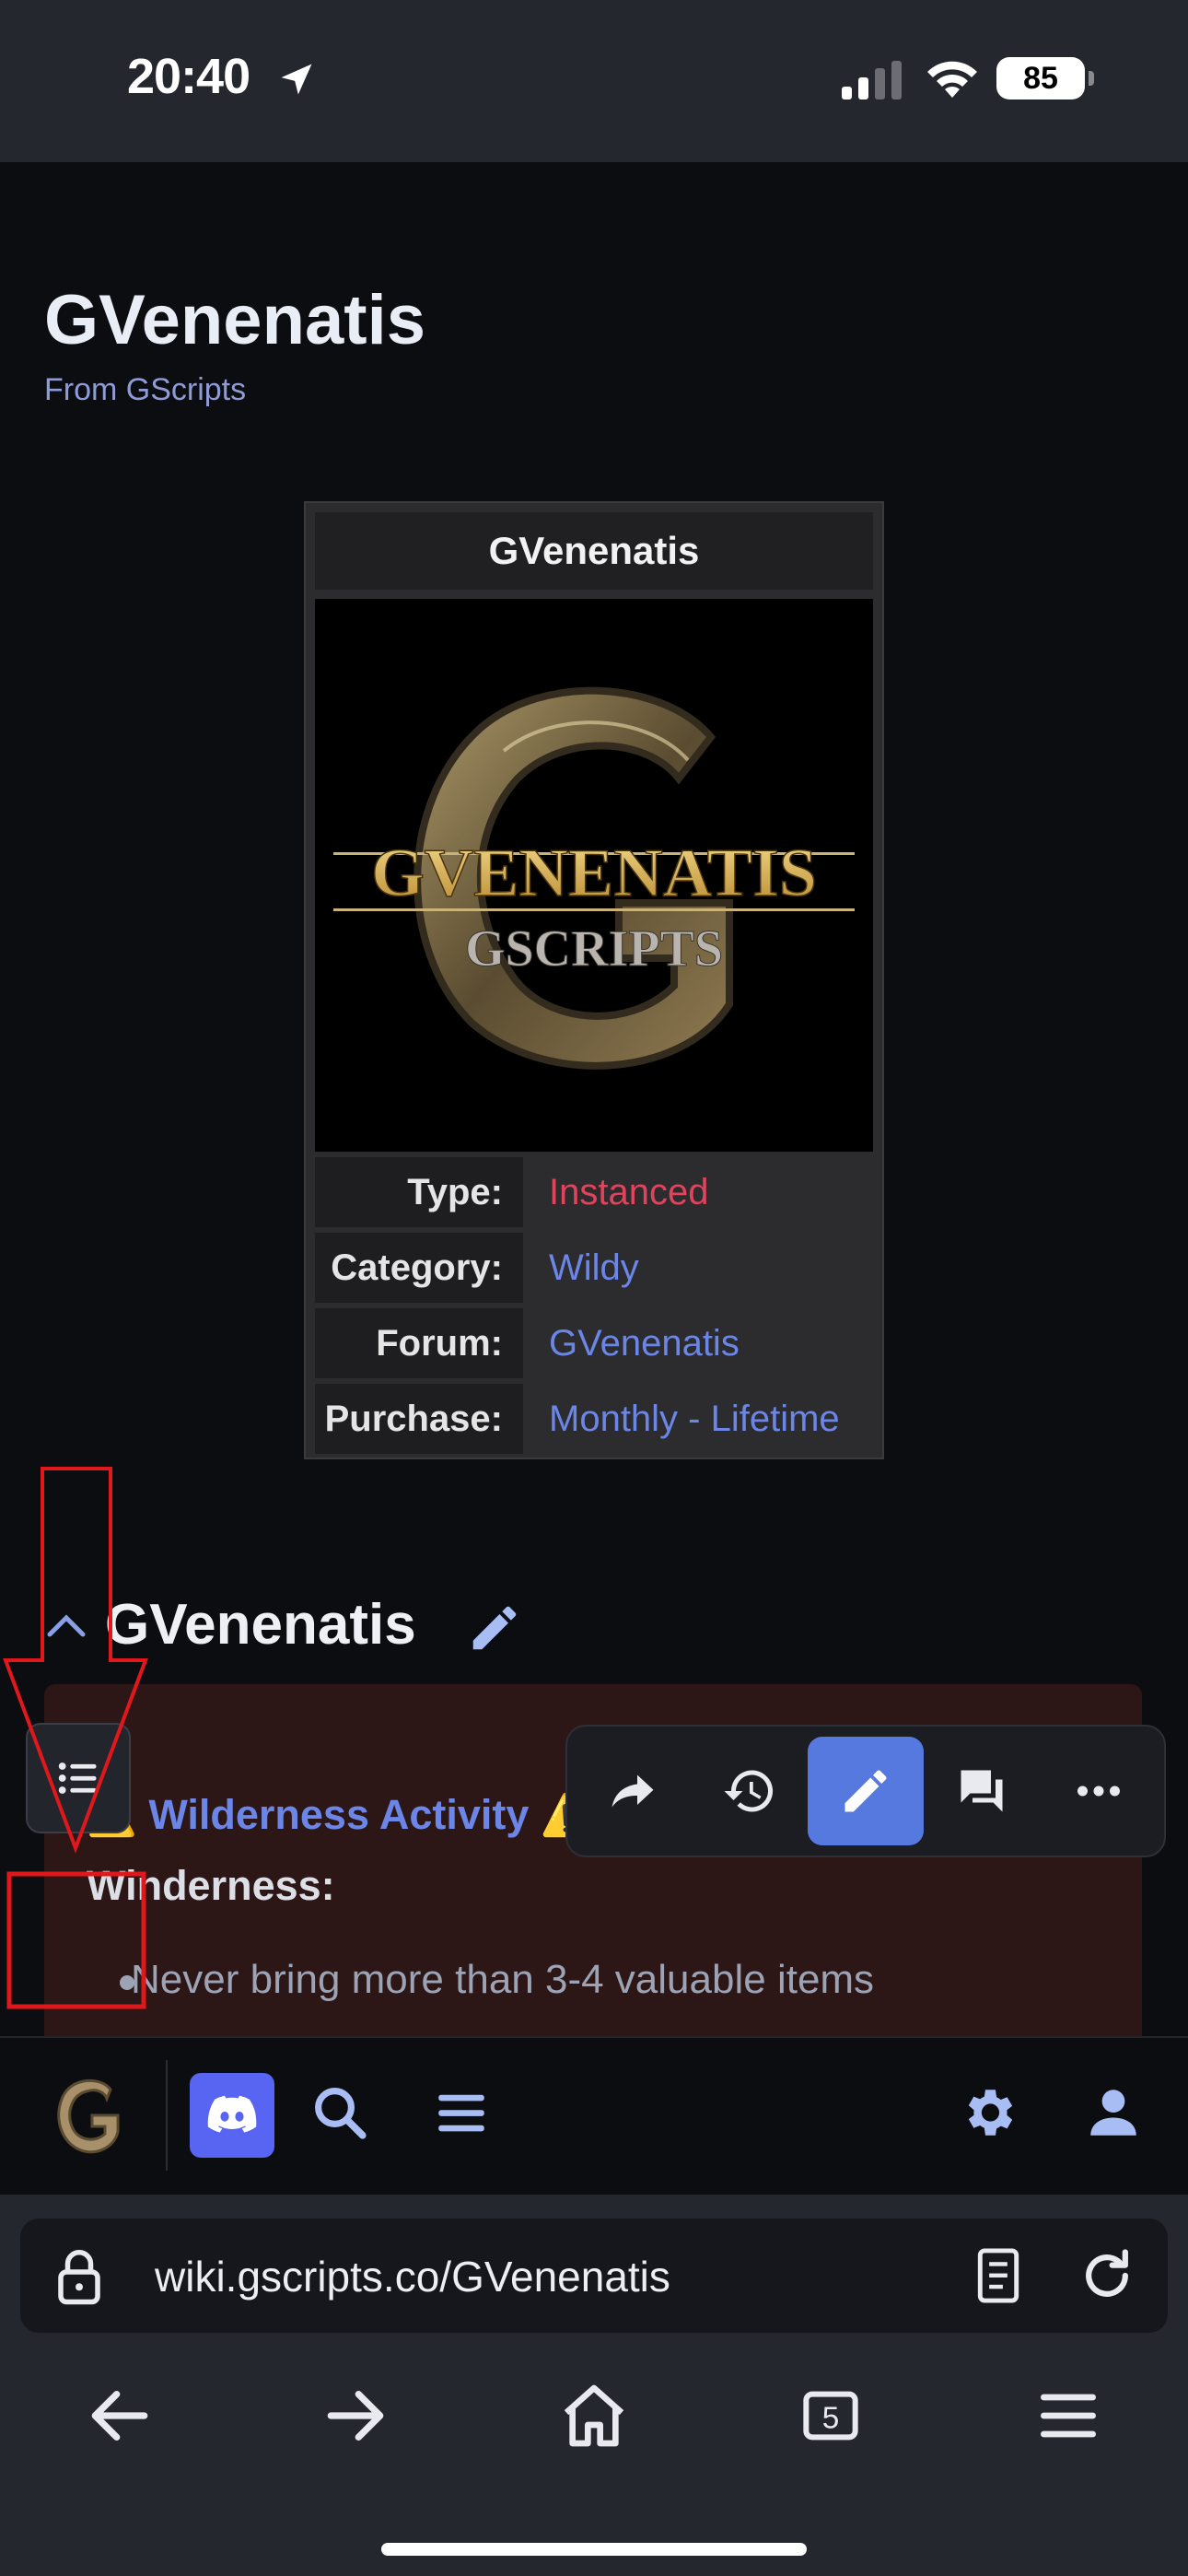 The width and height of the screenshot is (1188, 2576). I want to click on infobox-row-category: Category: Wildy, so click(594, 1268).